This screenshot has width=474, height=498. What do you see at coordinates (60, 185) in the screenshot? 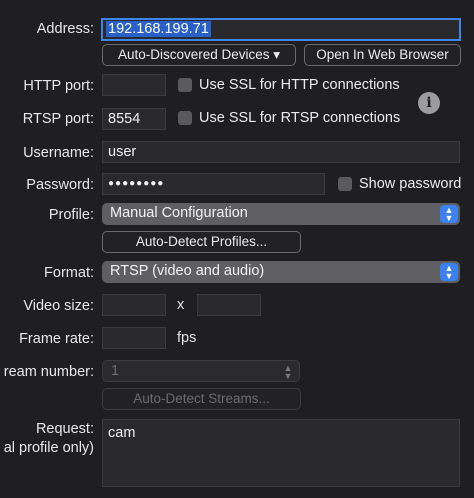
I see `password-label: Password:` at bounding box center [60, 185].